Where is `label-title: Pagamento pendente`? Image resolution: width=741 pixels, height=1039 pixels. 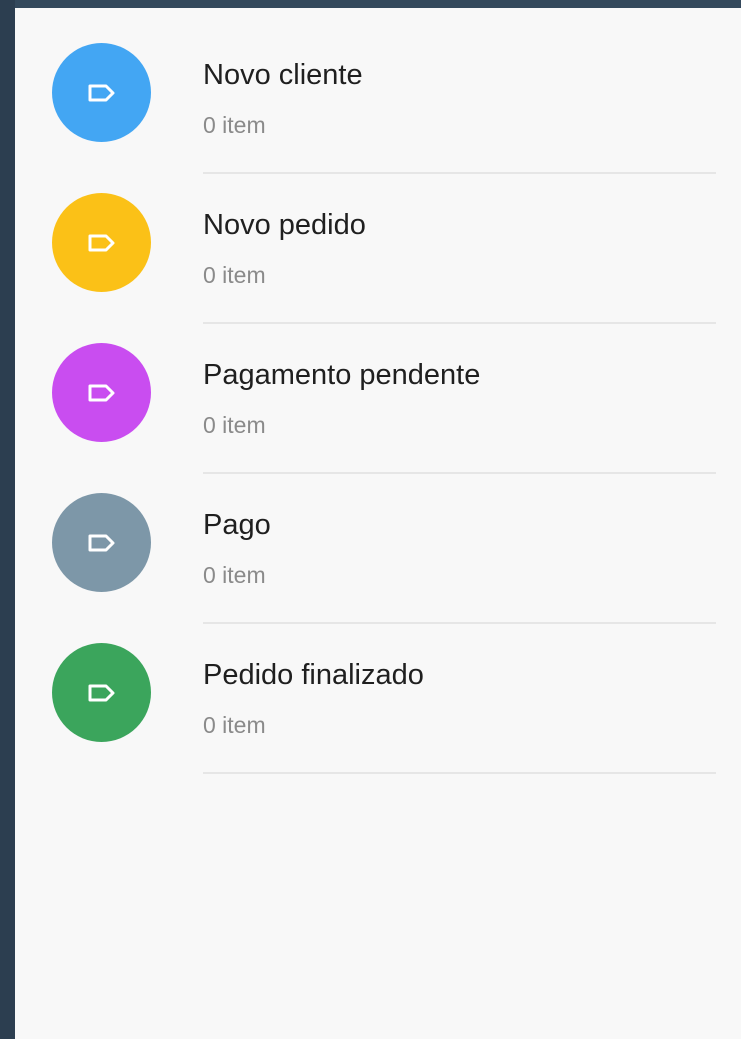
label-title: Pagamento pendente is located at coordinates (342, 375).